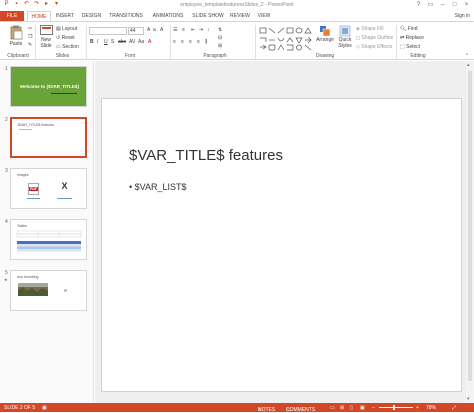 The width and height of the screenshot is (474, 413). I want to click on section-button: ▭ Section, so click(67, 47).